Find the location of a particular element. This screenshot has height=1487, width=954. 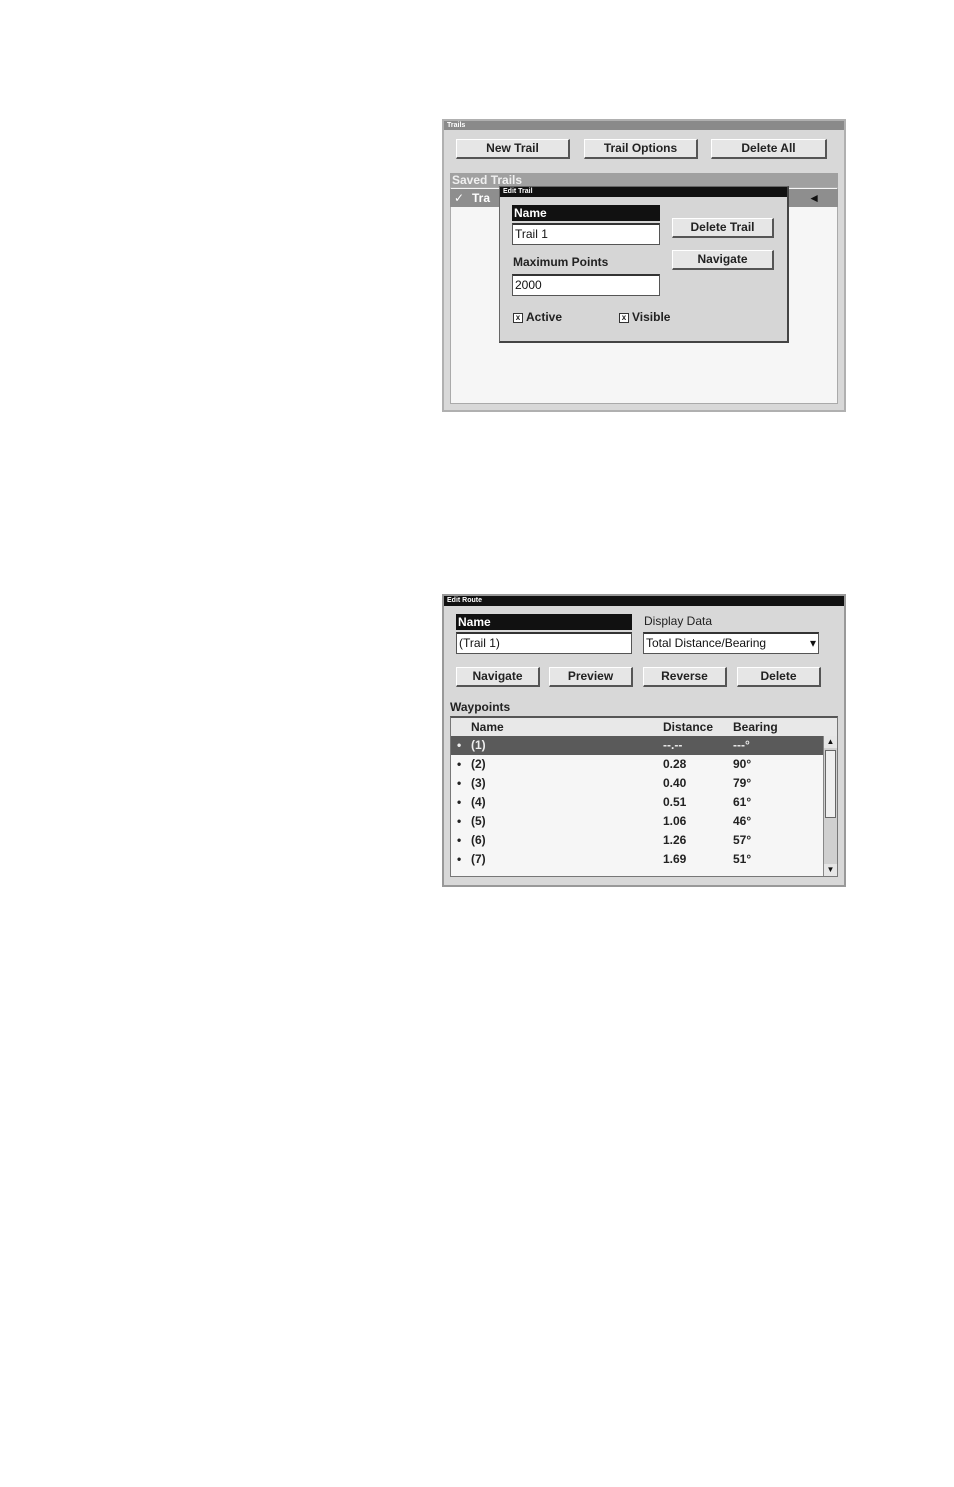

visible-label: Visible is located at coordinates (651, 317).